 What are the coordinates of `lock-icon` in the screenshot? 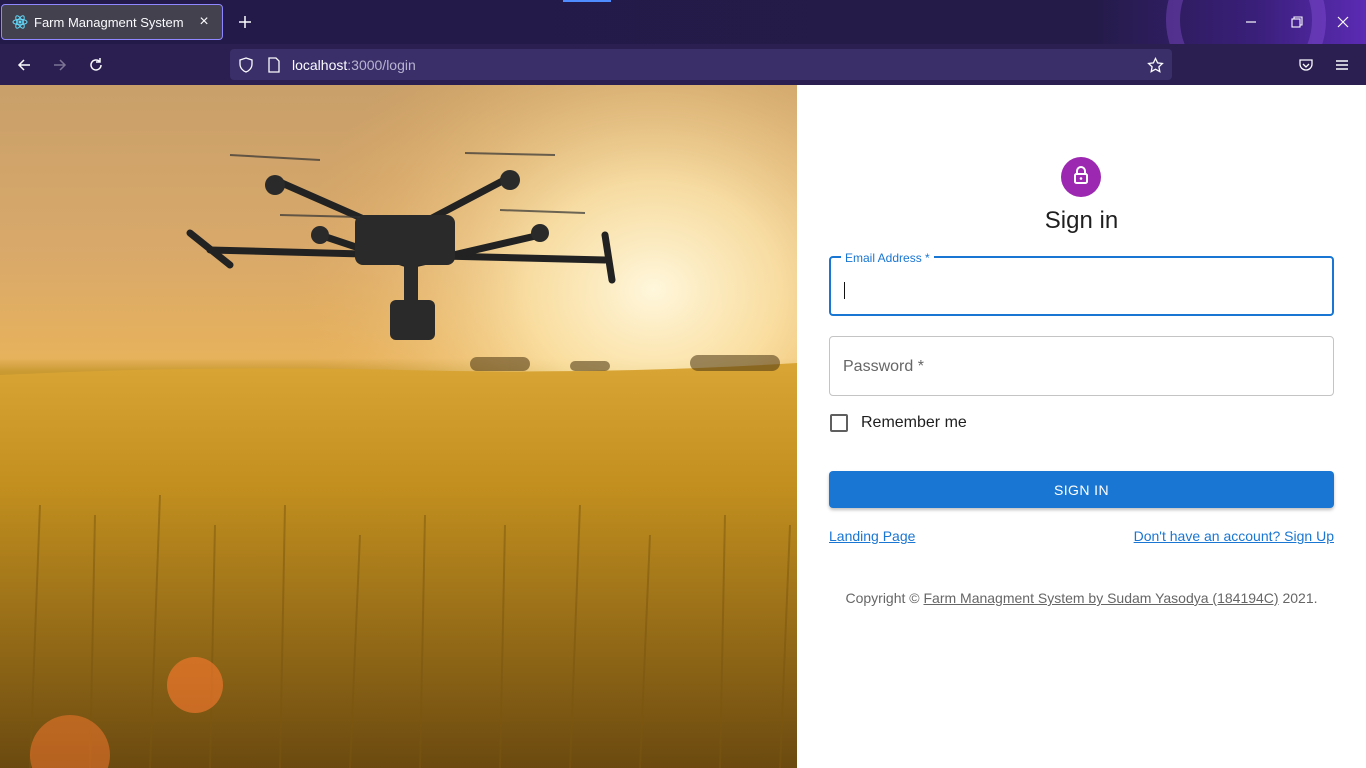 It's located at (1081, 177).